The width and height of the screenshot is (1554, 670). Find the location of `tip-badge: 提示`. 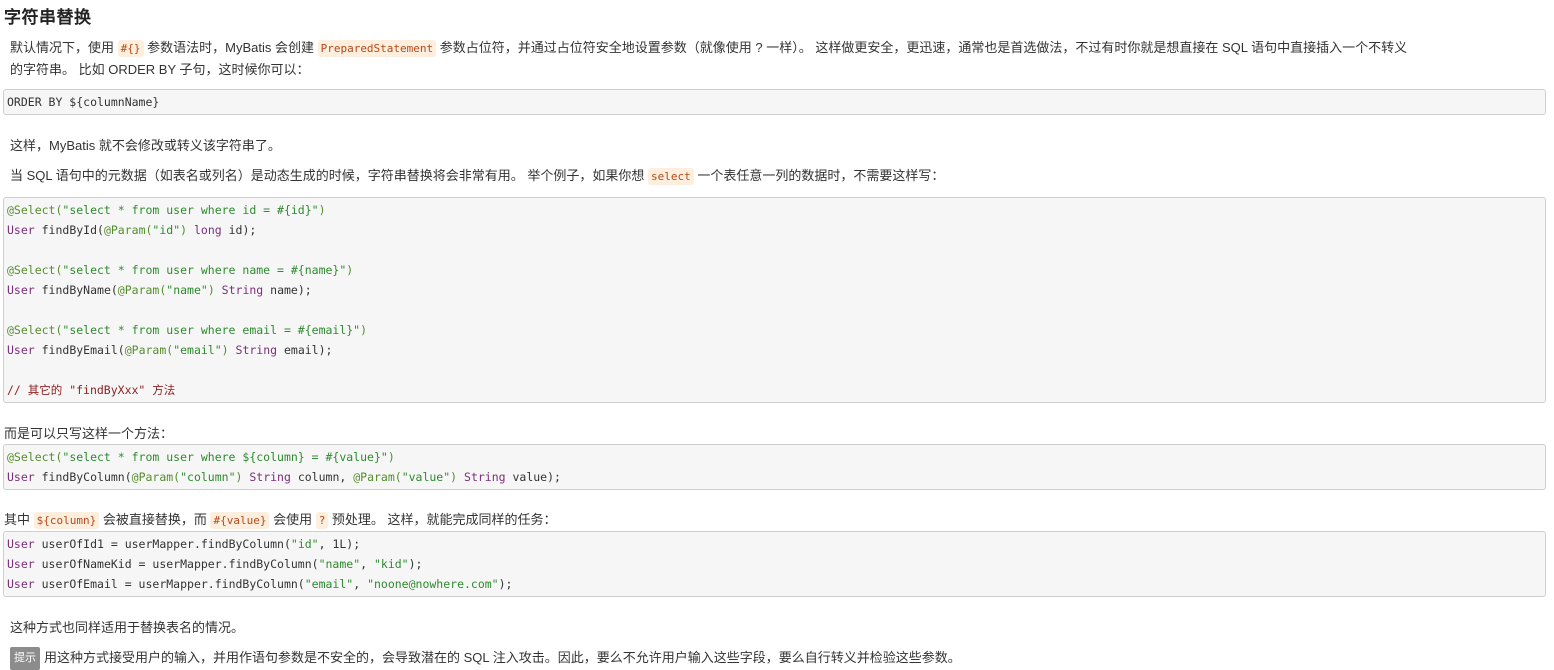

tip-badge: 提示 is located at coordinates (25, 658).